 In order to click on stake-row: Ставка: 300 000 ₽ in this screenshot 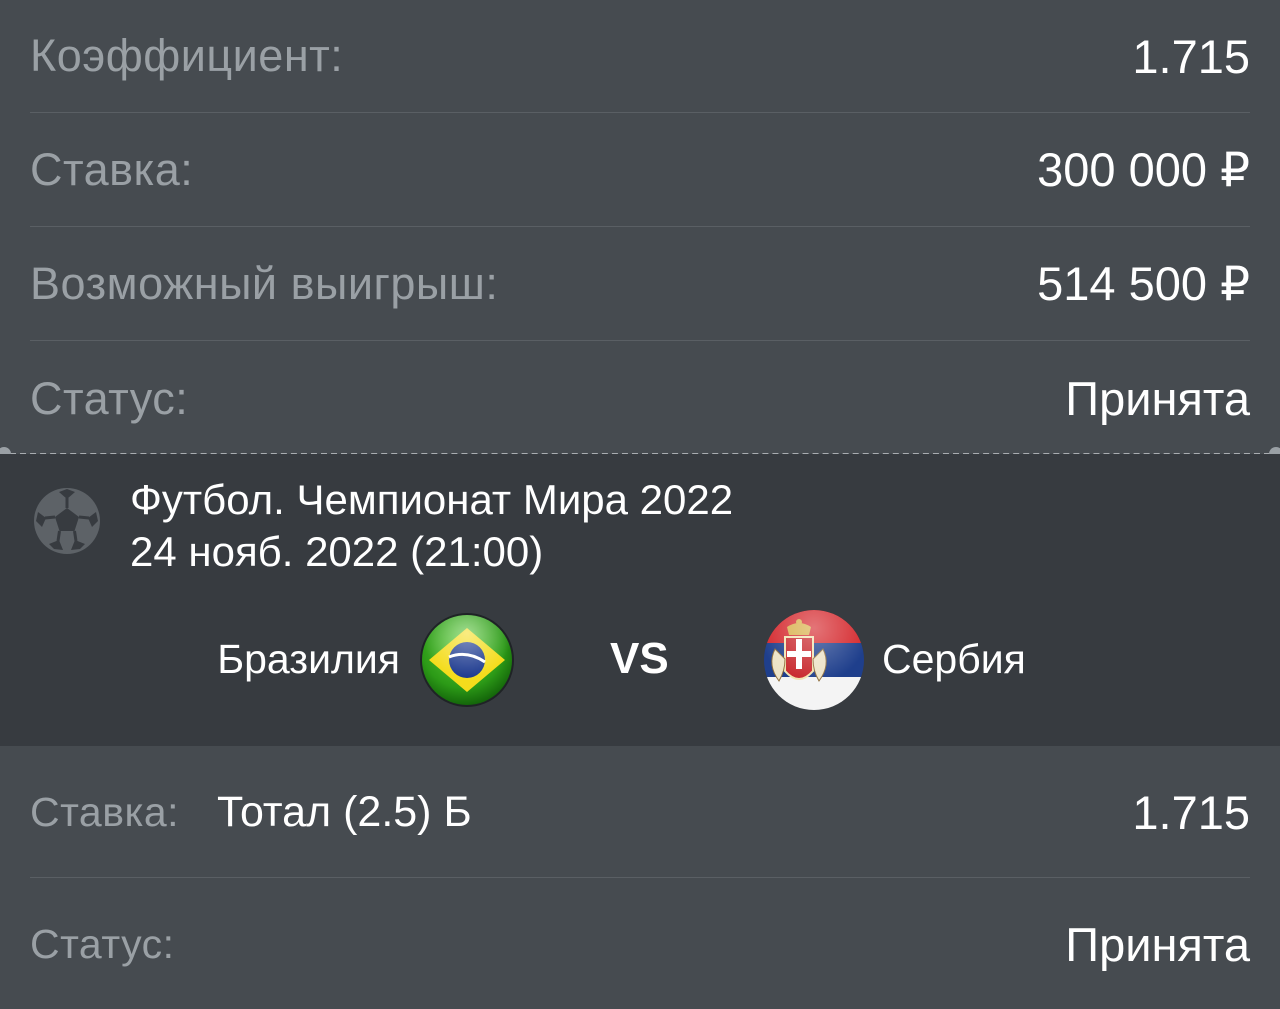, I will do `click(640, 170)`.